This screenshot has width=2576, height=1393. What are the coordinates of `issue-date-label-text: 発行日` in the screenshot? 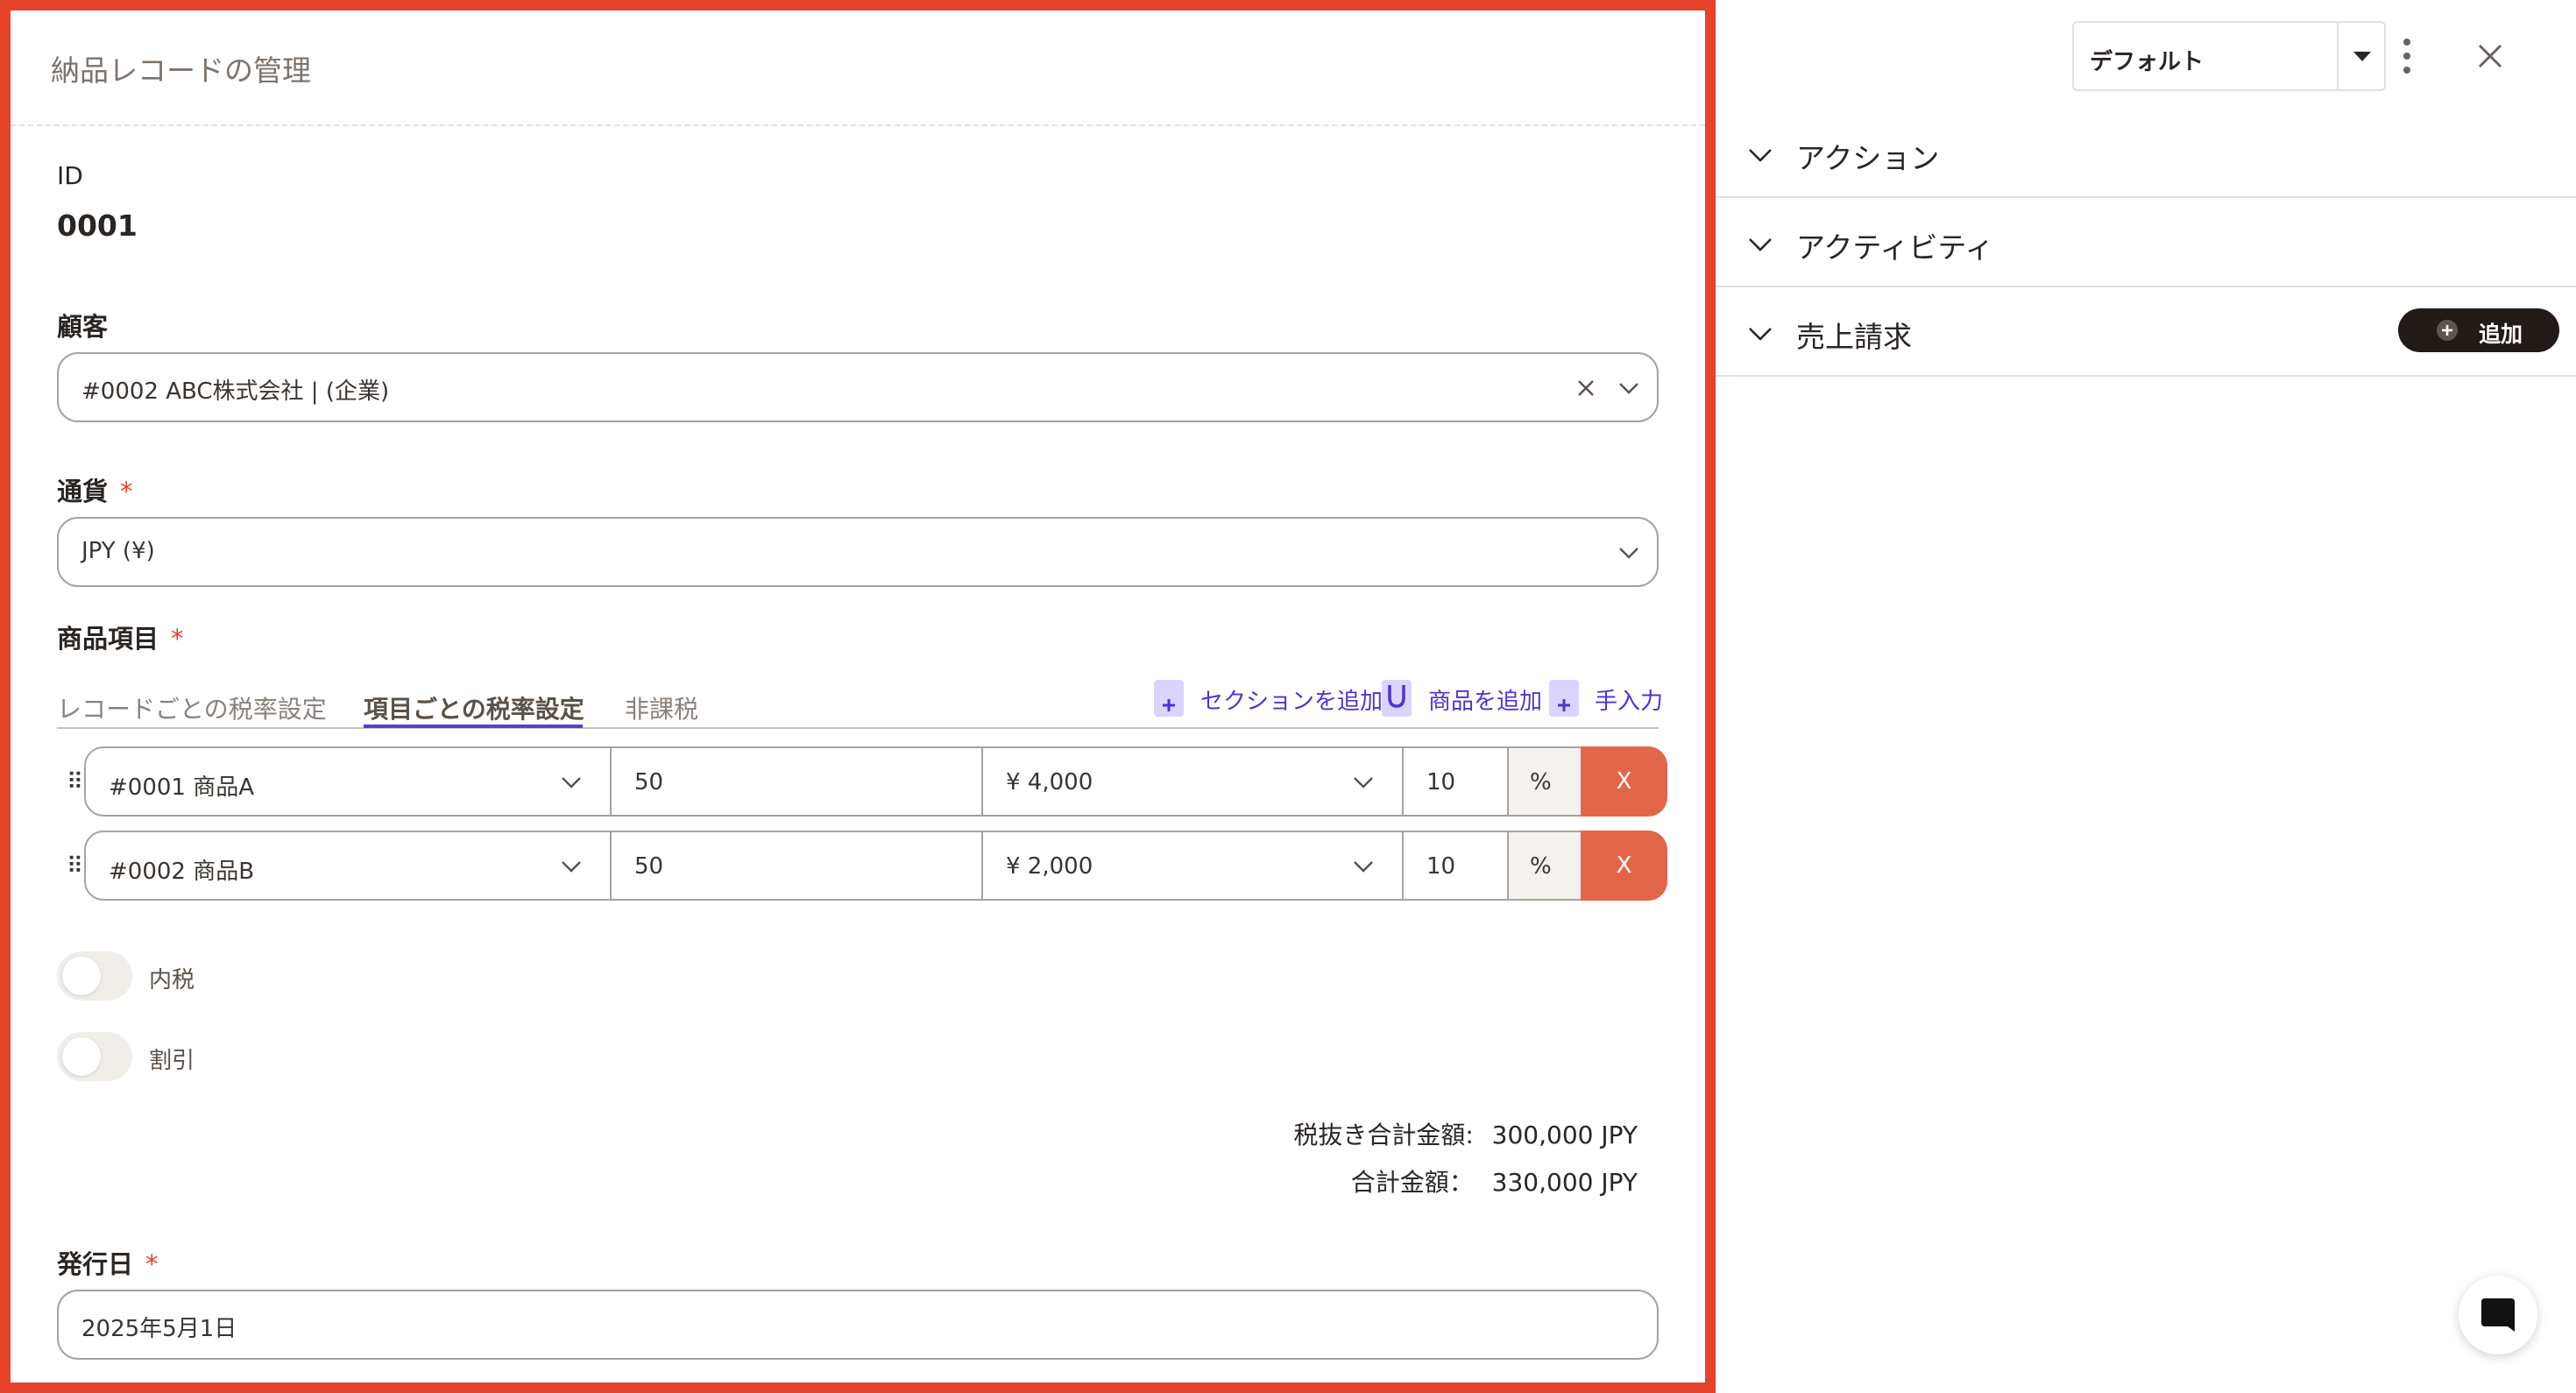 It's located at (95, 1264).